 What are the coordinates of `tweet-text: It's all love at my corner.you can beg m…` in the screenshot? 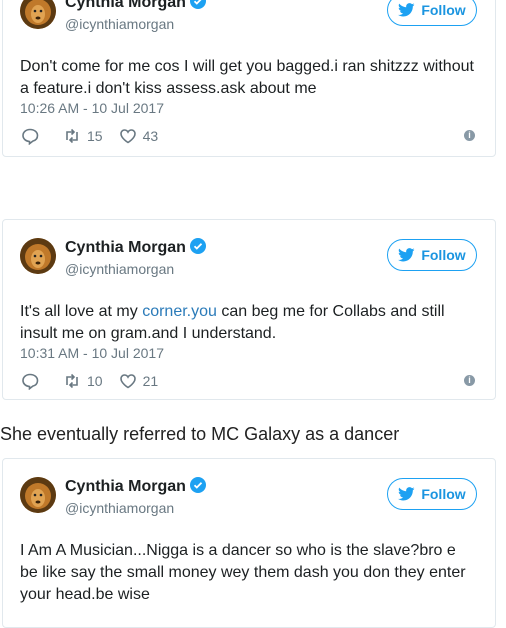 It's located at (232, 322).